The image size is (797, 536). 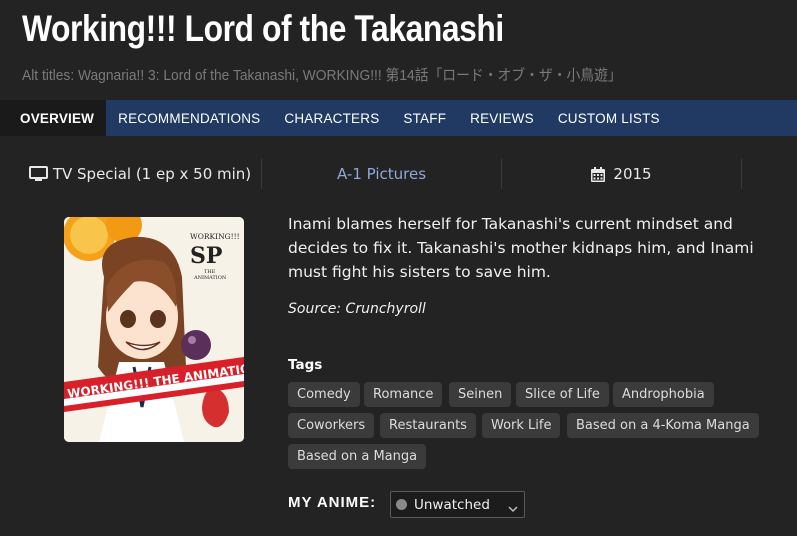 I want to click on synopsis-source: Source: Crunchyroll, so click(x=357, y=309).